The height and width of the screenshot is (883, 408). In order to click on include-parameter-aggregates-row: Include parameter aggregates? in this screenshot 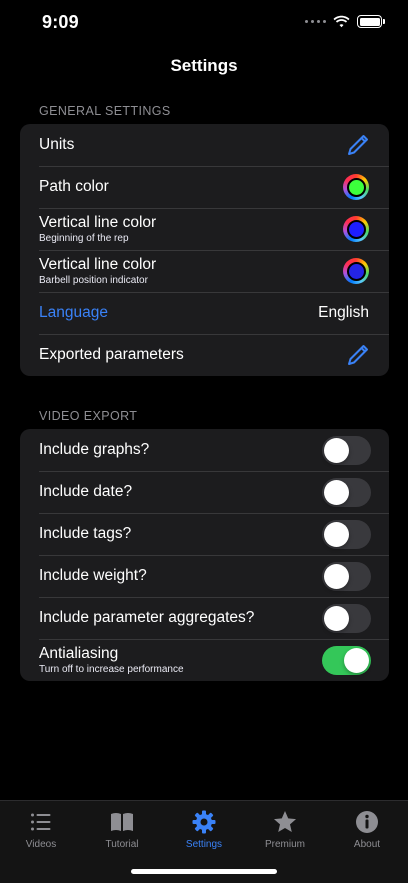, I will do `click(204, 618)`.